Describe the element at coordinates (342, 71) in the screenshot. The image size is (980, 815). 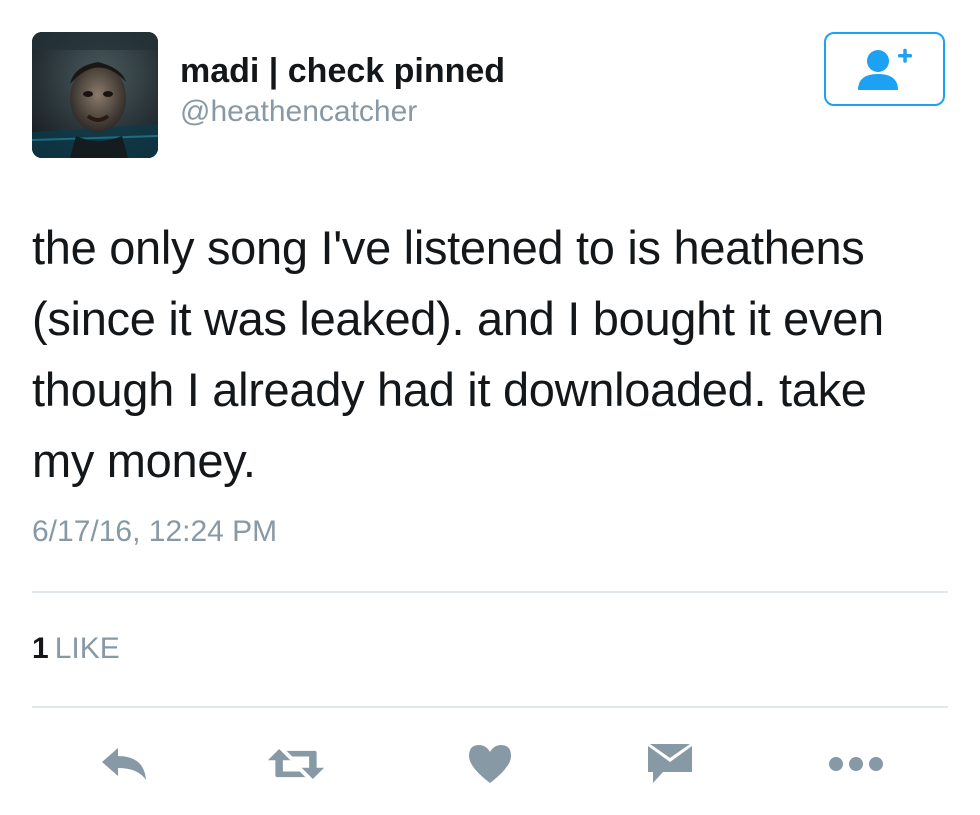
I see `display-name: madi | check pinned` at that location.